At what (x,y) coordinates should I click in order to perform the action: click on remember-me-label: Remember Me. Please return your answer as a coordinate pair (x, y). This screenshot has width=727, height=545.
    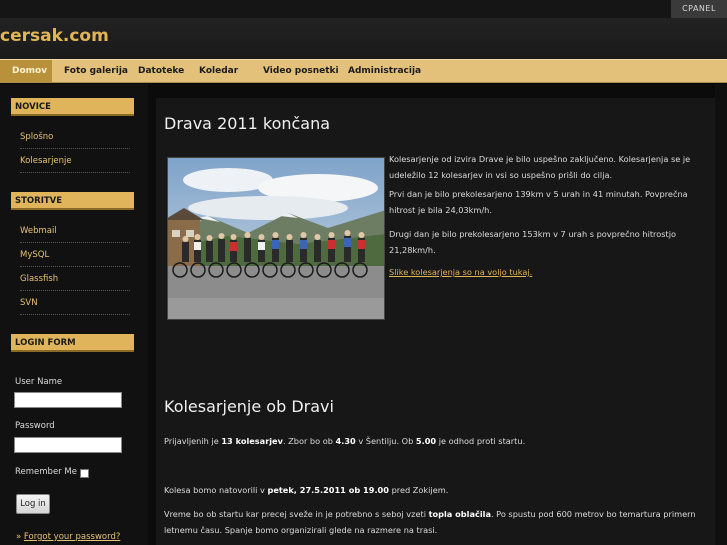
    Looking at the image, I should click on (46, 472).